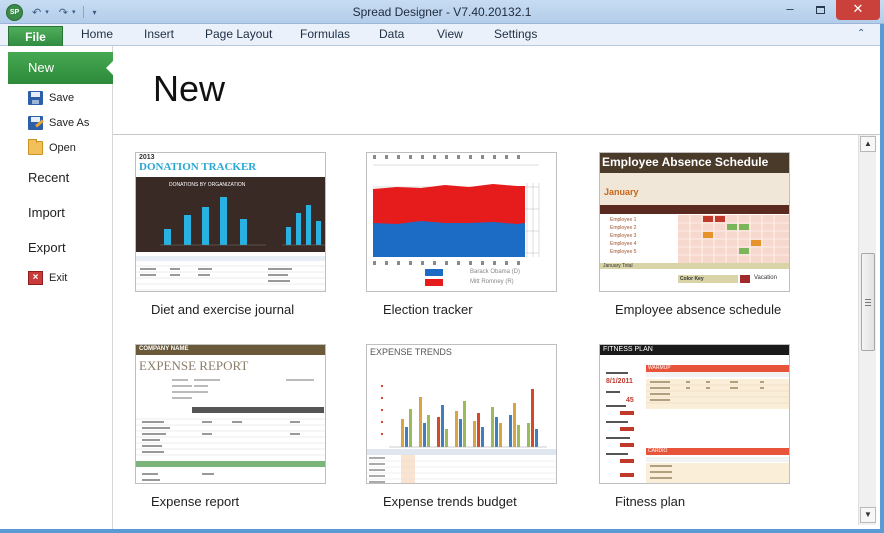 This screenshot has width=884, height=533. Describe the element at coordinates (242, 221) in the screenshot. I see `thumb-bar-chart` at that location.